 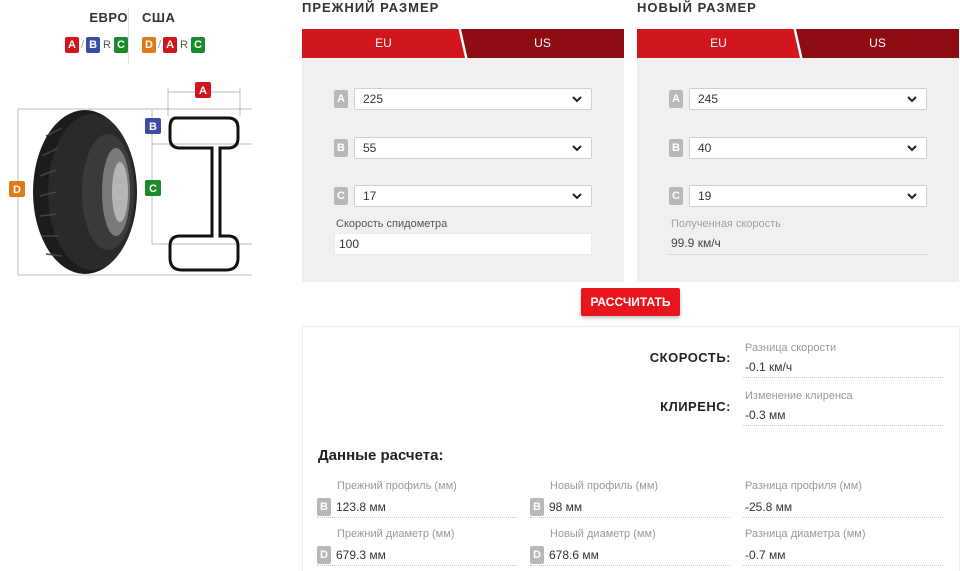 What do you see at coordinates (370, 196) in the screenshot?
I see `old-diameter-value: 17` at bounding box center [370, 196].